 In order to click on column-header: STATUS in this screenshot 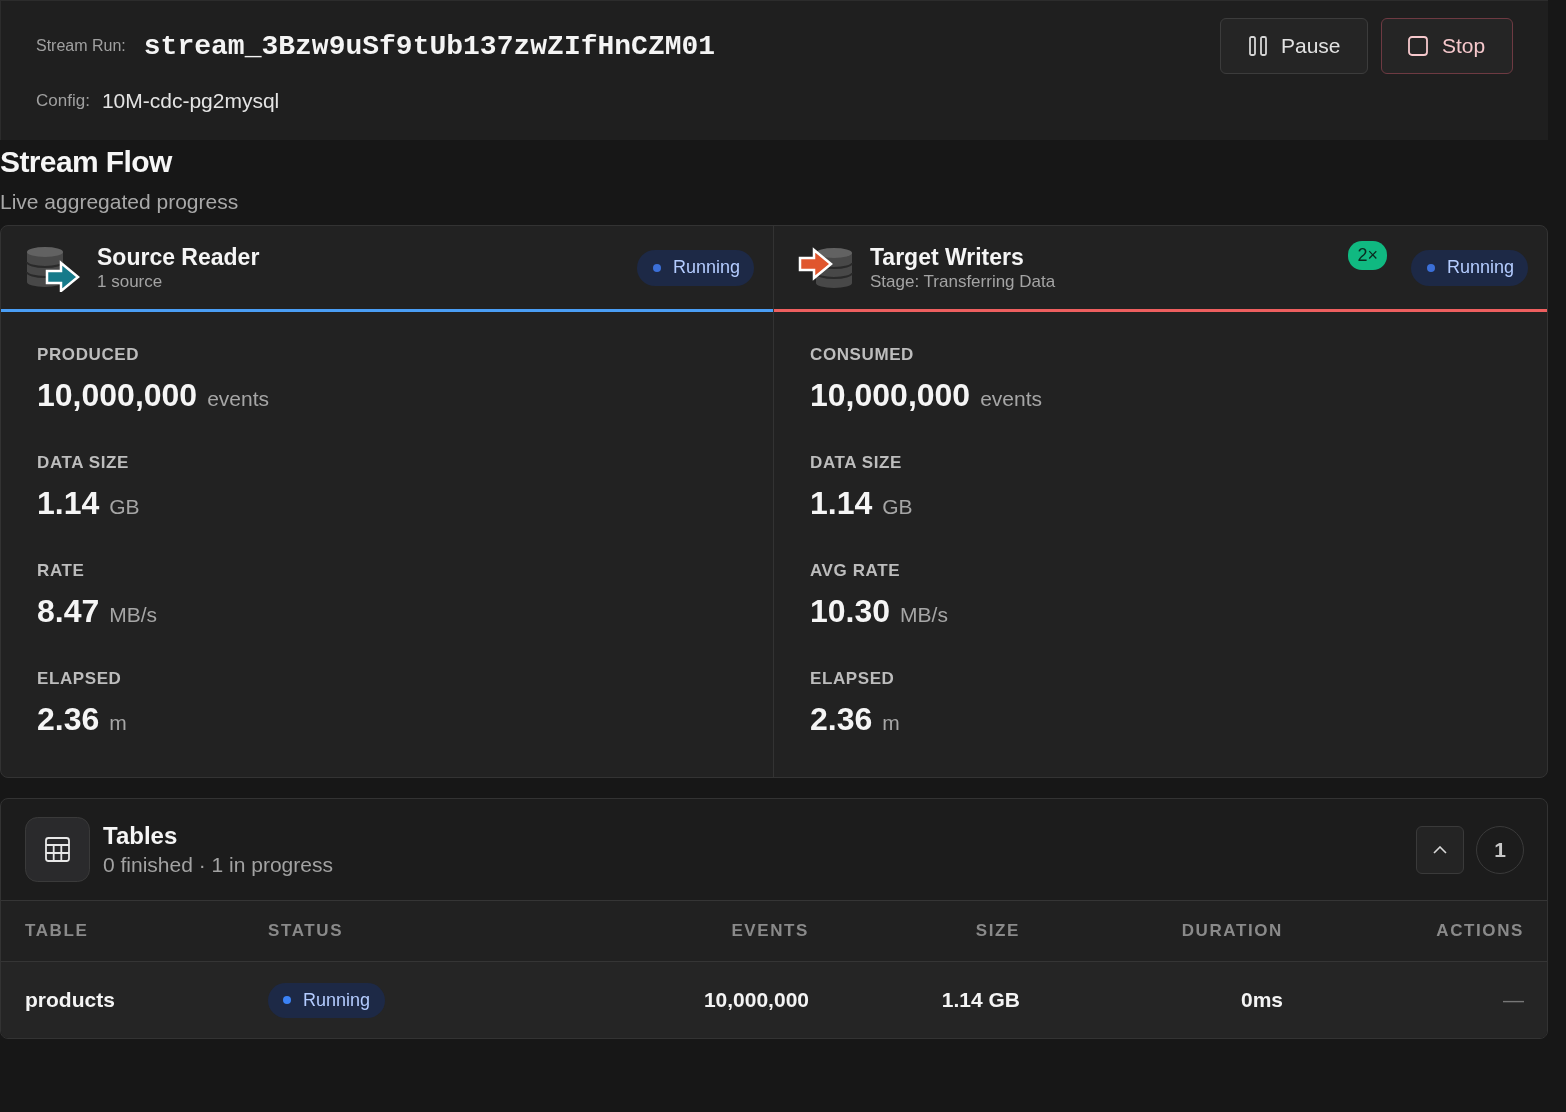, I will do `click(306, 931)`.